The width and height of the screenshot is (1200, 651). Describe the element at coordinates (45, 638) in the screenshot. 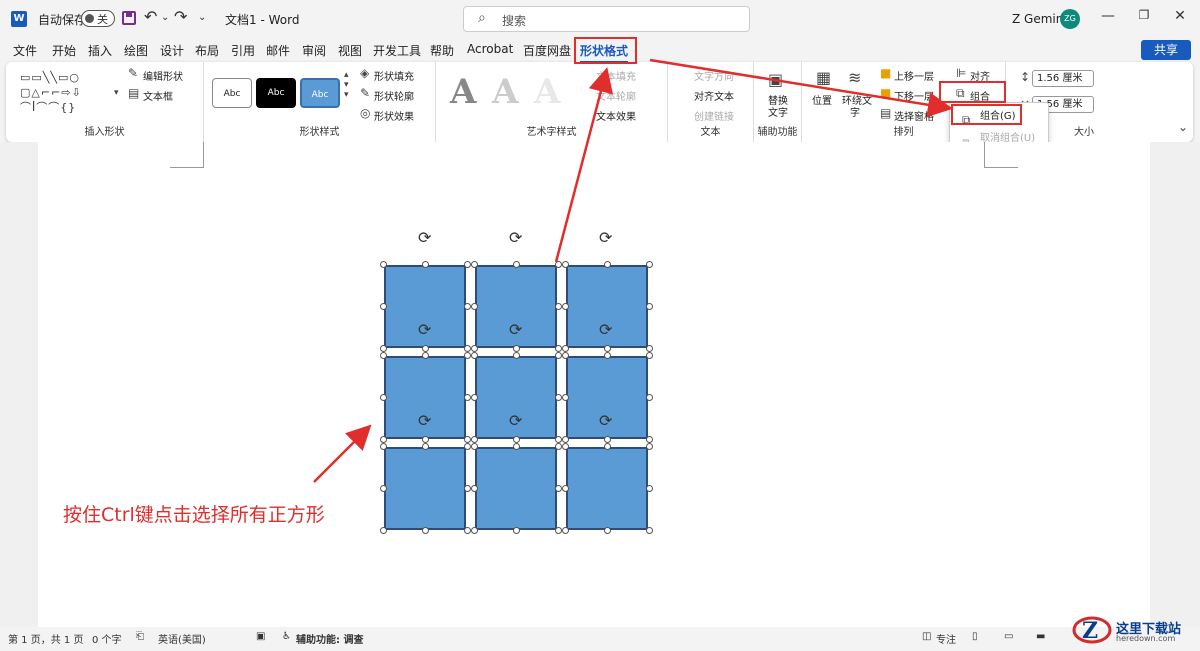

I see `page-count: 第 1 页，共 1 页` at that location.